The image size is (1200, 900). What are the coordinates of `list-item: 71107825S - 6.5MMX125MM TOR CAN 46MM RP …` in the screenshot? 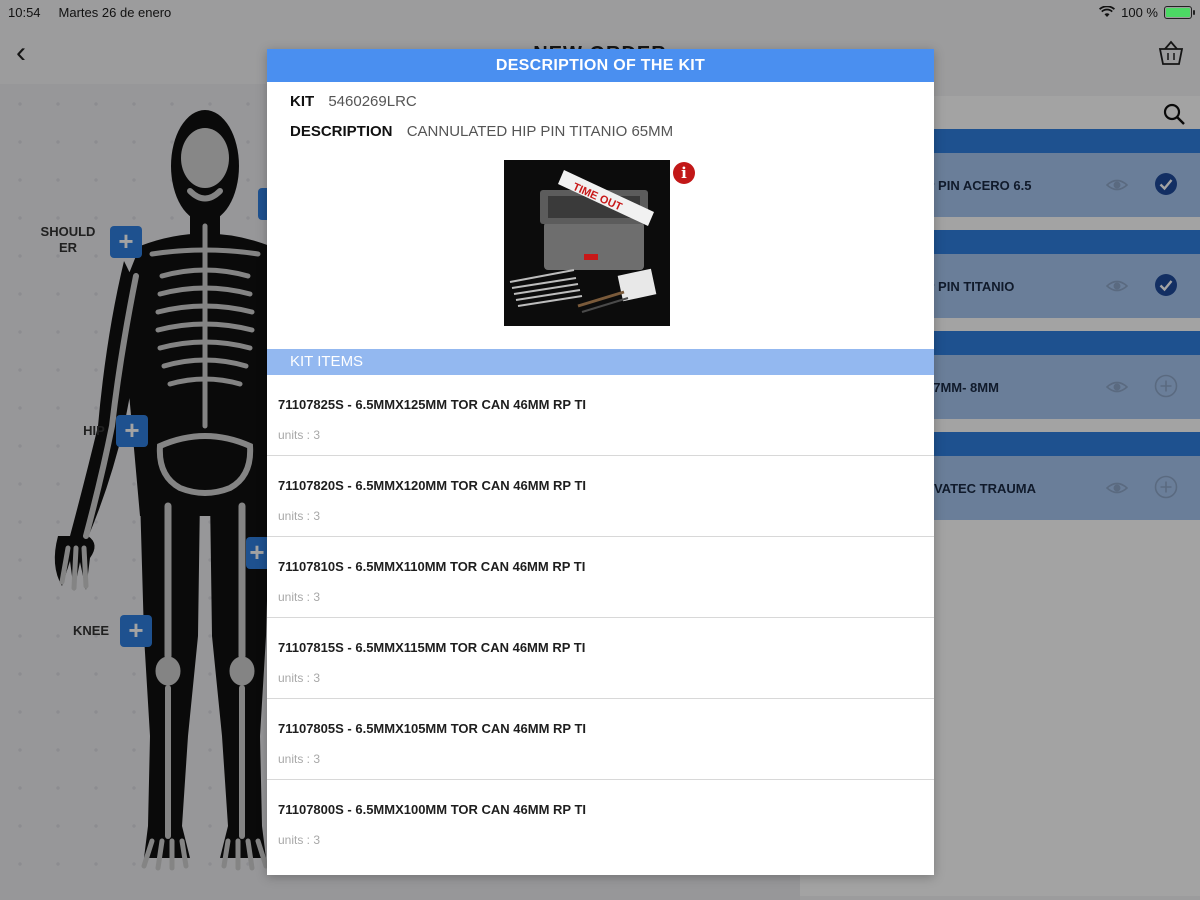 It's located at (600, 415).